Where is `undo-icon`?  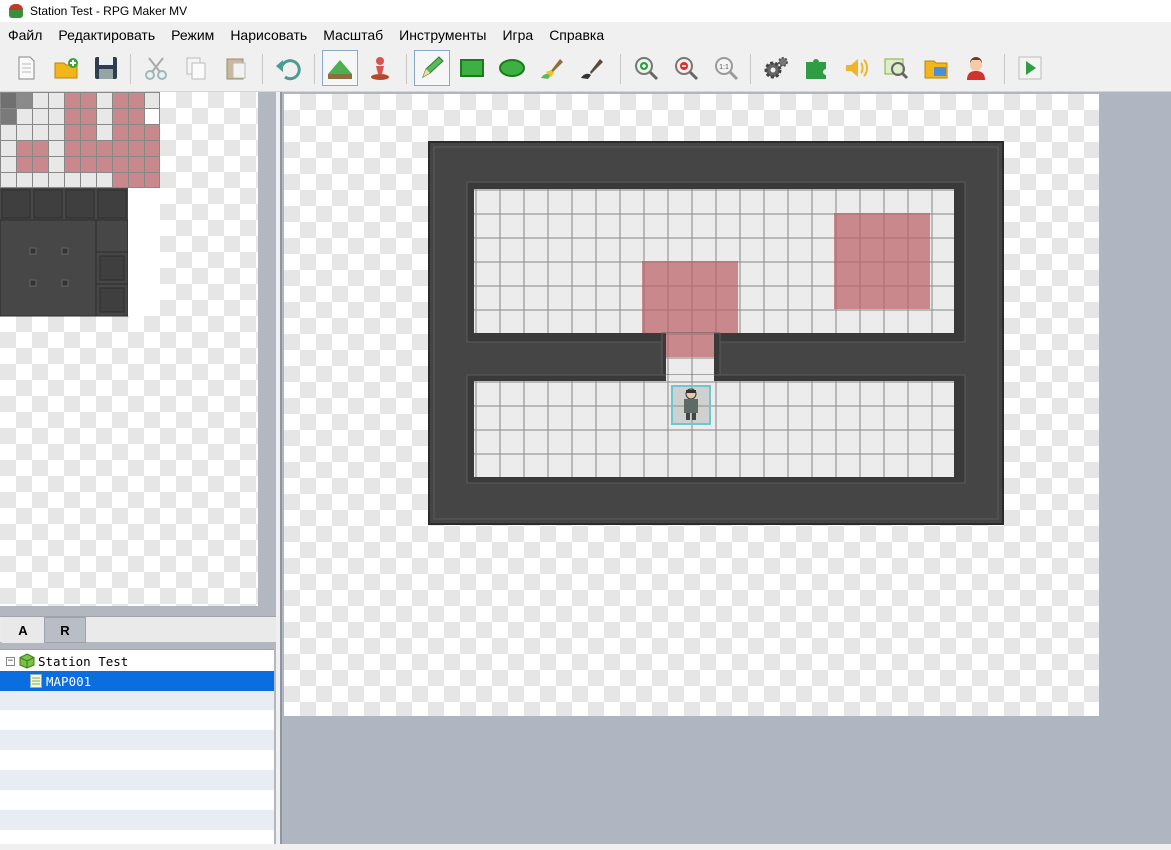 undo-icon is located at coordinates (288, 68).